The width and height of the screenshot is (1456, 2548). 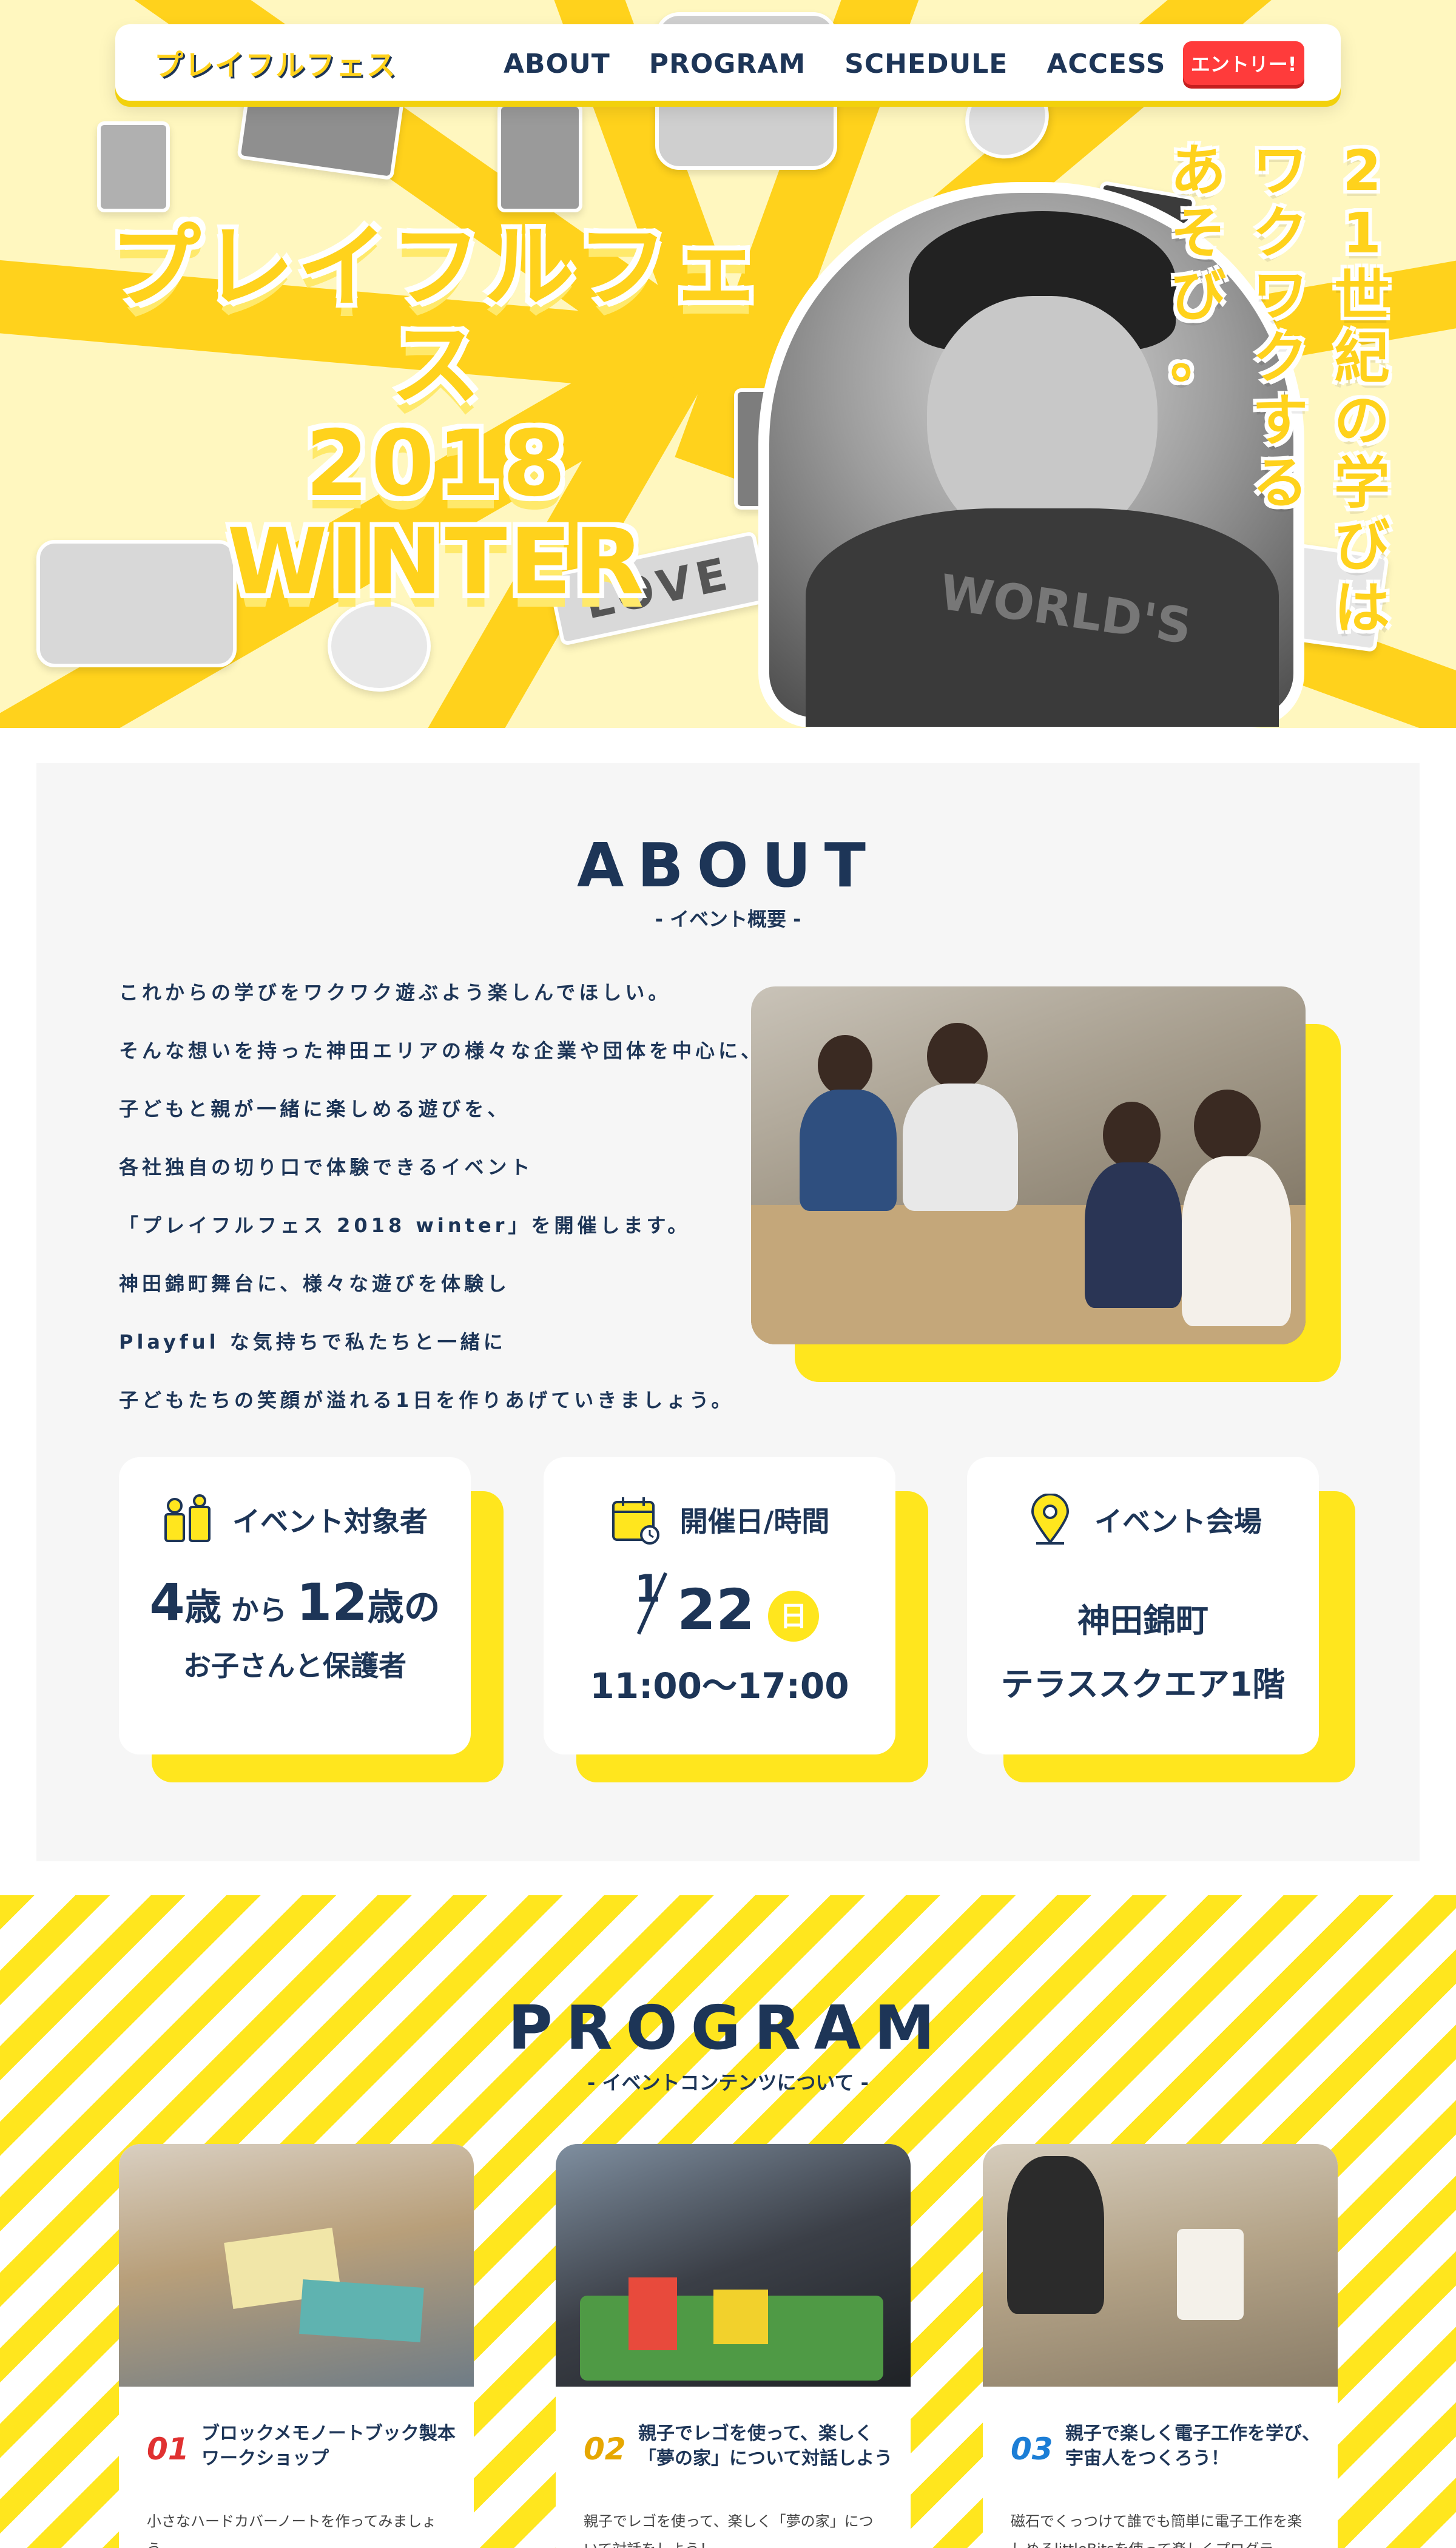 What do you see at coordinates (1028, 1165) in the screenshot?
I see `about-photo` at bounding box center [1028, 1165].